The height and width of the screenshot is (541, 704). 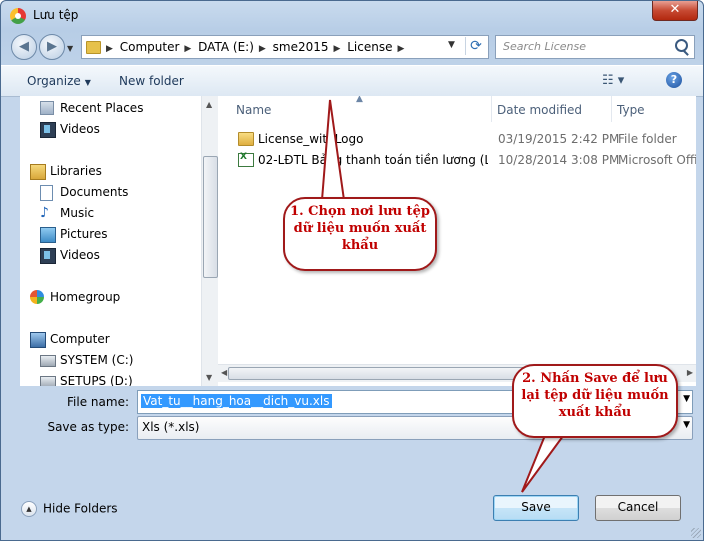 What do you see at coordinates (54, 81) in the screenshot?
I see `organize-label: Organize` at bounding box center [54, 81].